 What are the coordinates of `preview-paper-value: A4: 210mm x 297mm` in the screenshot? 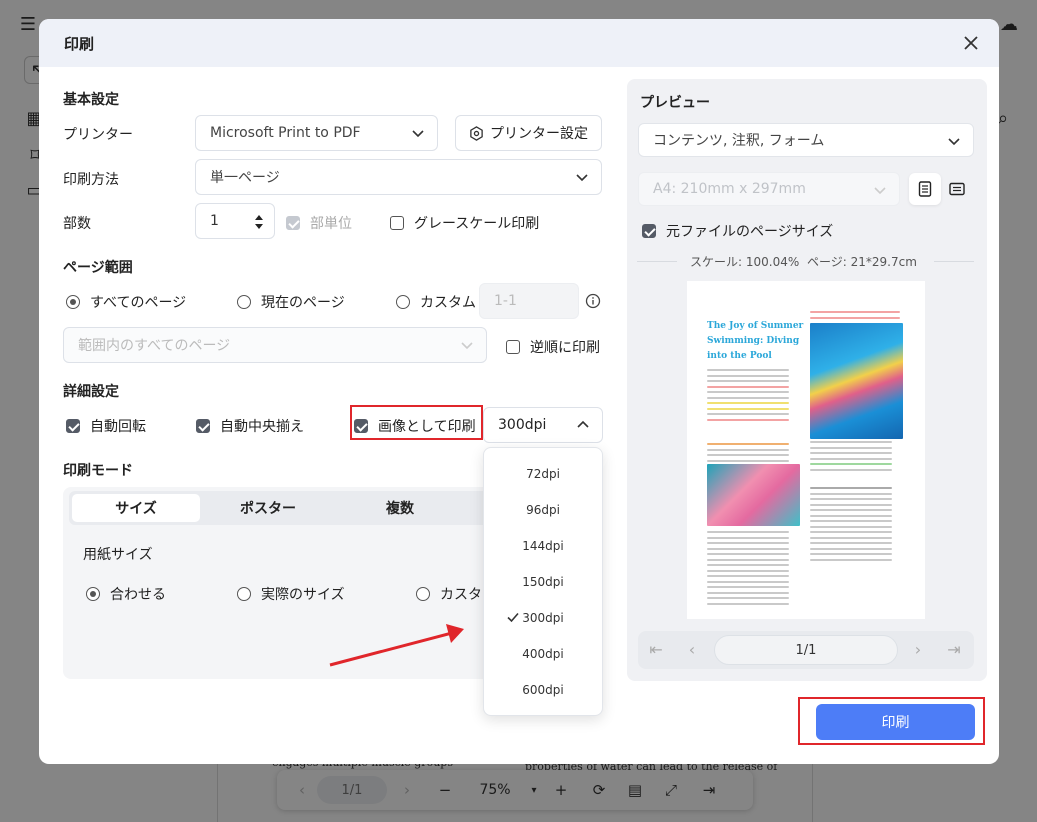 It's located at (729, 189).